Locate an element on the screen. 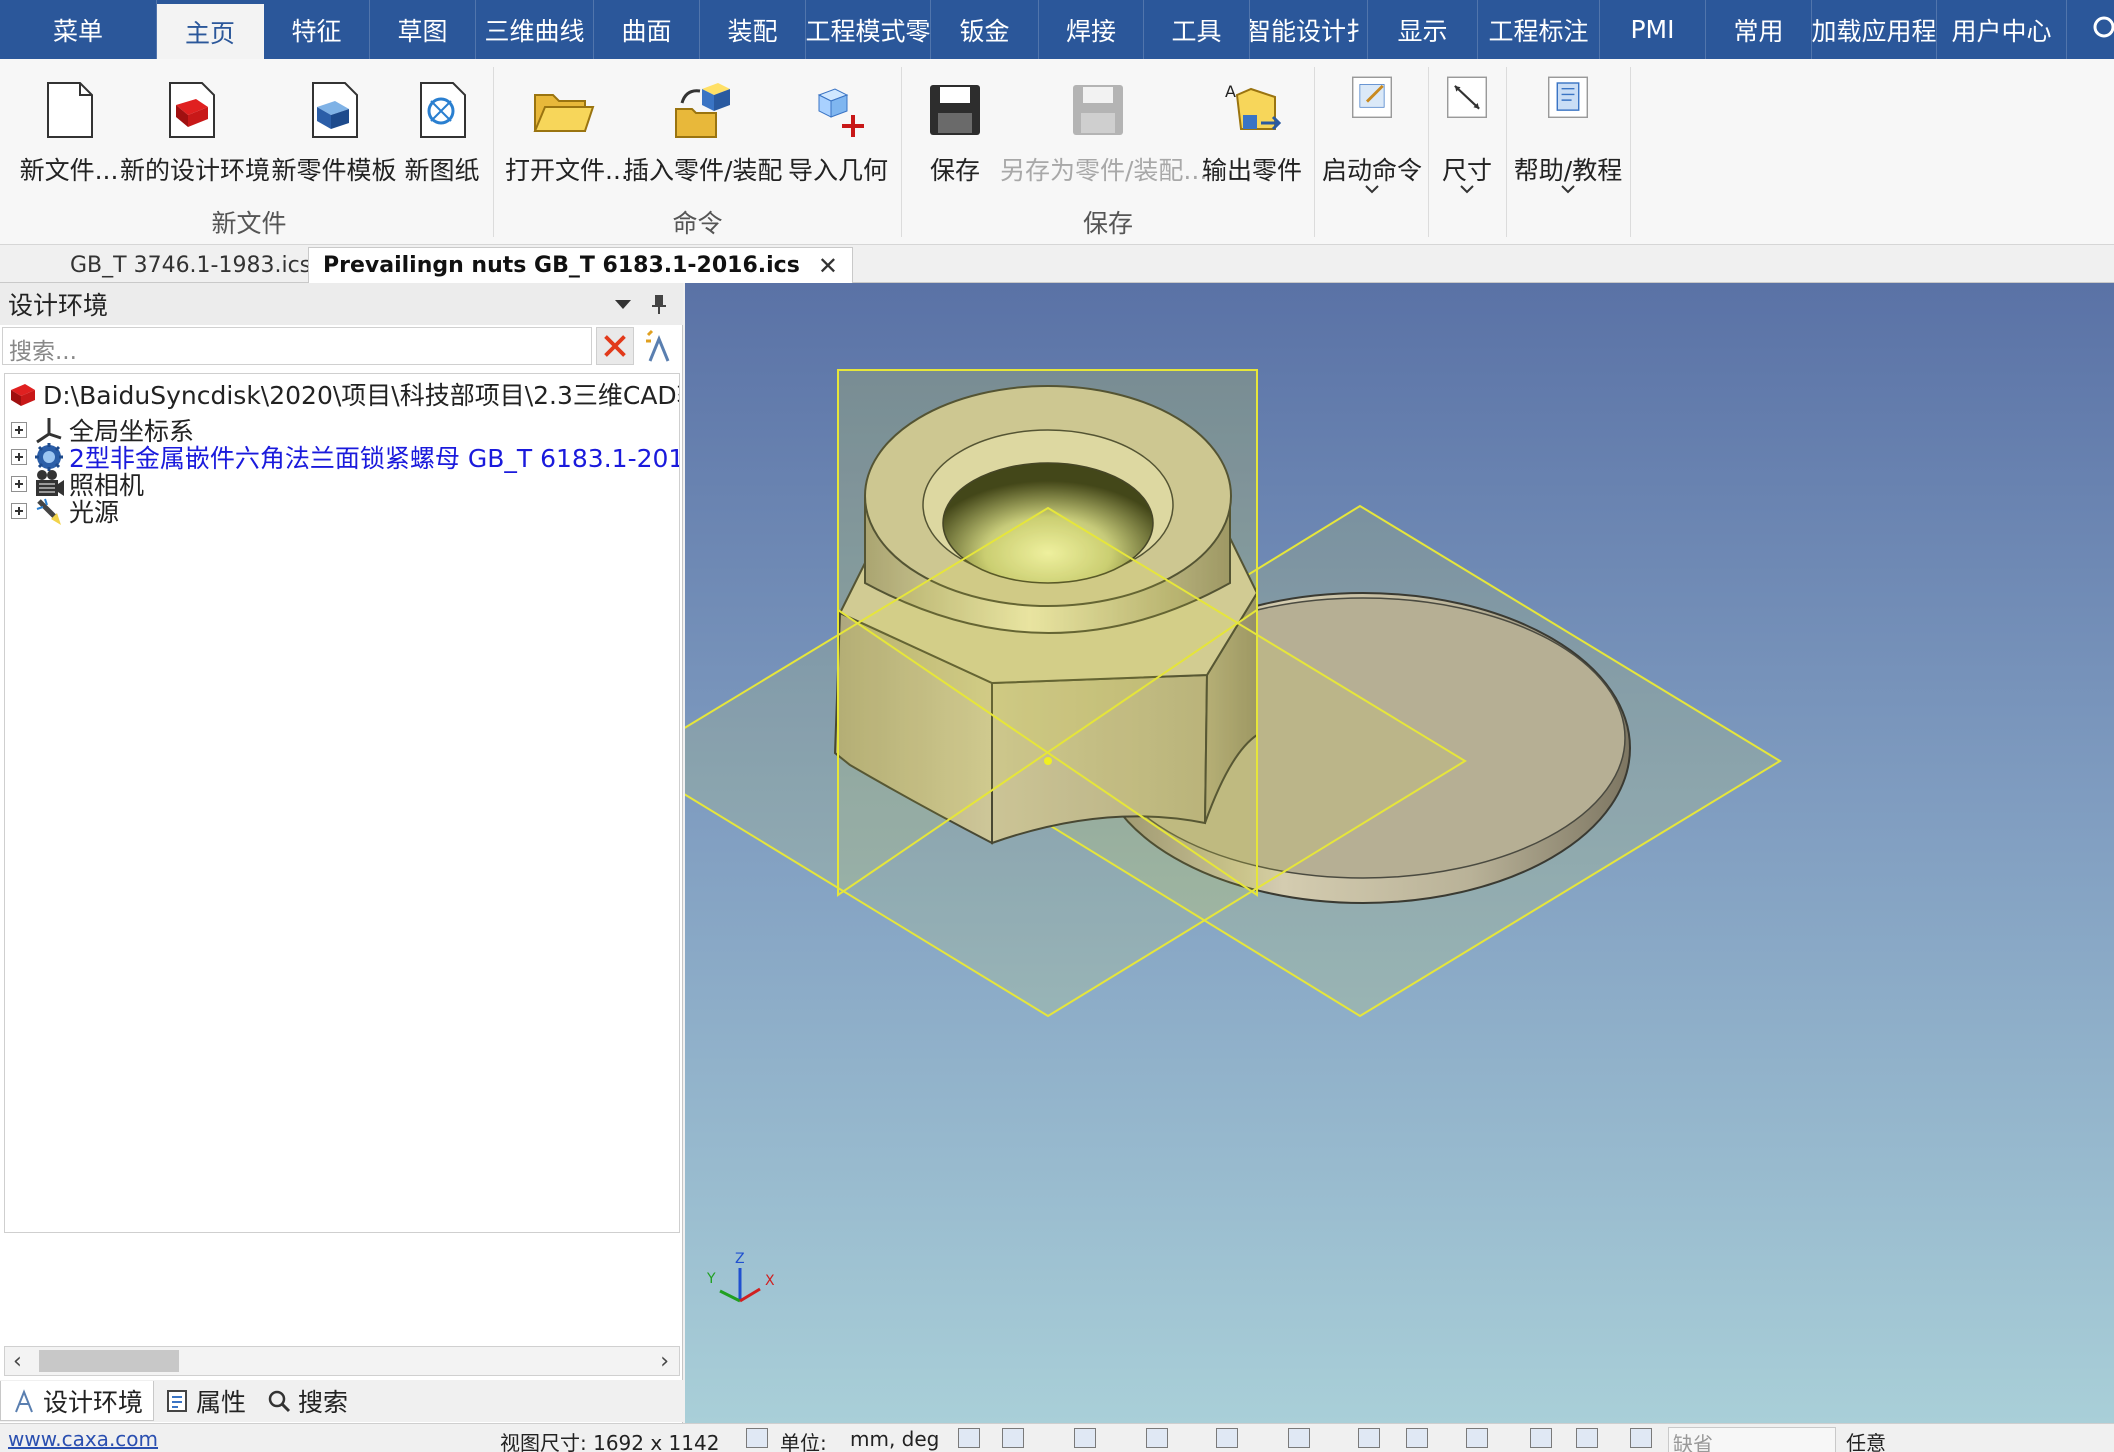 The width and height of the screenshot is (2114, 1452). tab-surface: 曲面 is located at coordinates (647, 29).